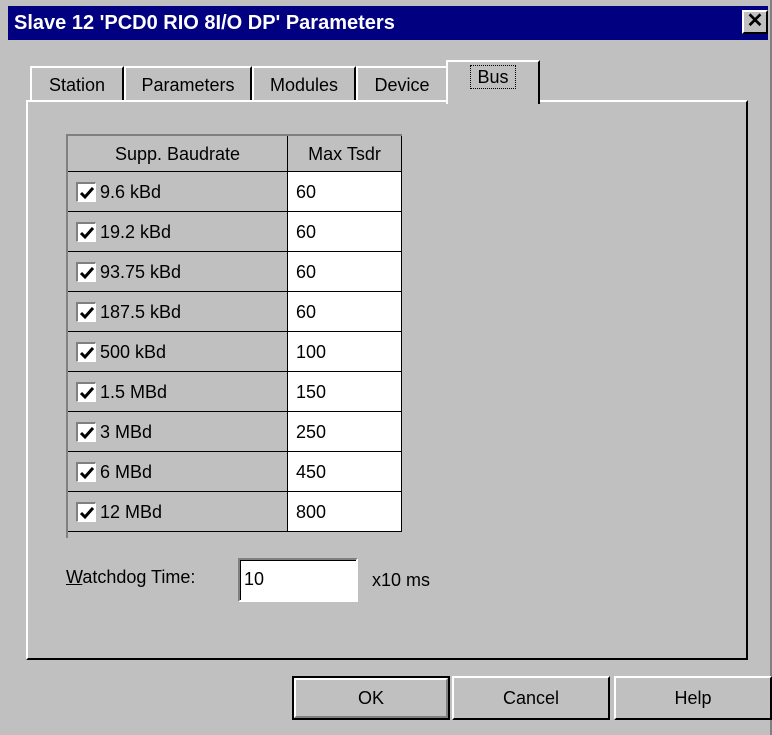 This screenshot has height=735, width=772. What do you see at coordinates (178, 472) in the screenshot?
I see `baudrate-cell: 6 MBd` at bounding box center [178, 472].